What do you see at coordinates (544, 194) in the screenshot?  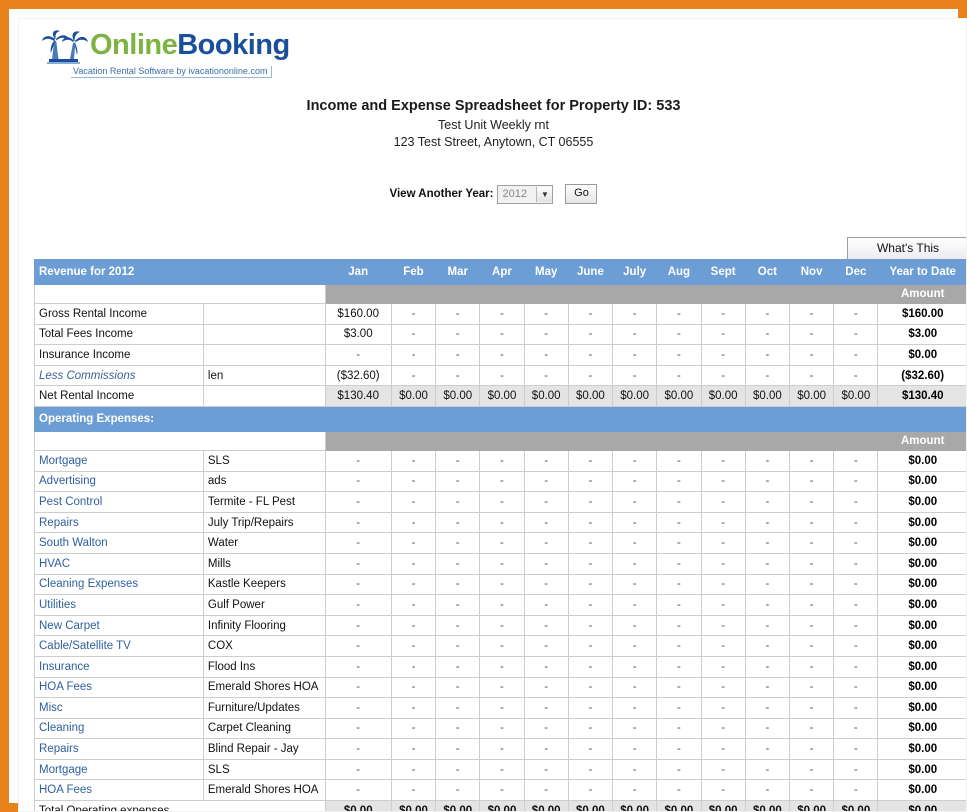 I see `chevron-down-icon: ▼` at bounding box center [544, 194].